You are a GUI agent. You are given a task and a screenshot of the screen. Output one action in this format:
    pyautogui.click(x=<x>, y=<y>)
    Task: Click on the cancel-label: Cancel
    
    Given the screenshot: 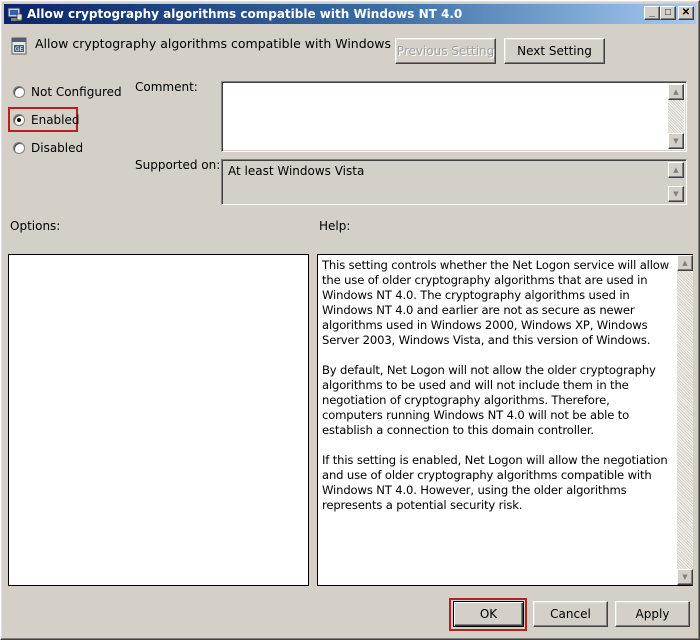 What is the action you would take?
    pyautogui.click(x=570, y=614)
    